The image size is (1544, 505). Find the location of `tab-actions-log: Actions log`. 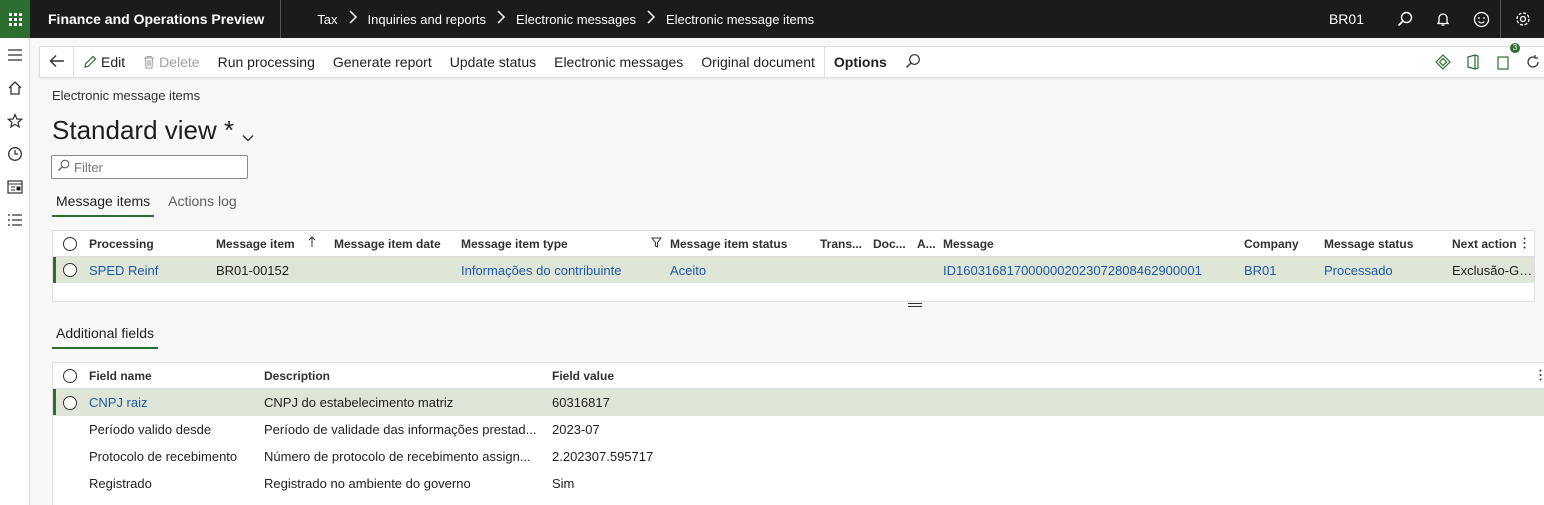

tab-actions-log: Actions log is located at coordinates (202, 203).